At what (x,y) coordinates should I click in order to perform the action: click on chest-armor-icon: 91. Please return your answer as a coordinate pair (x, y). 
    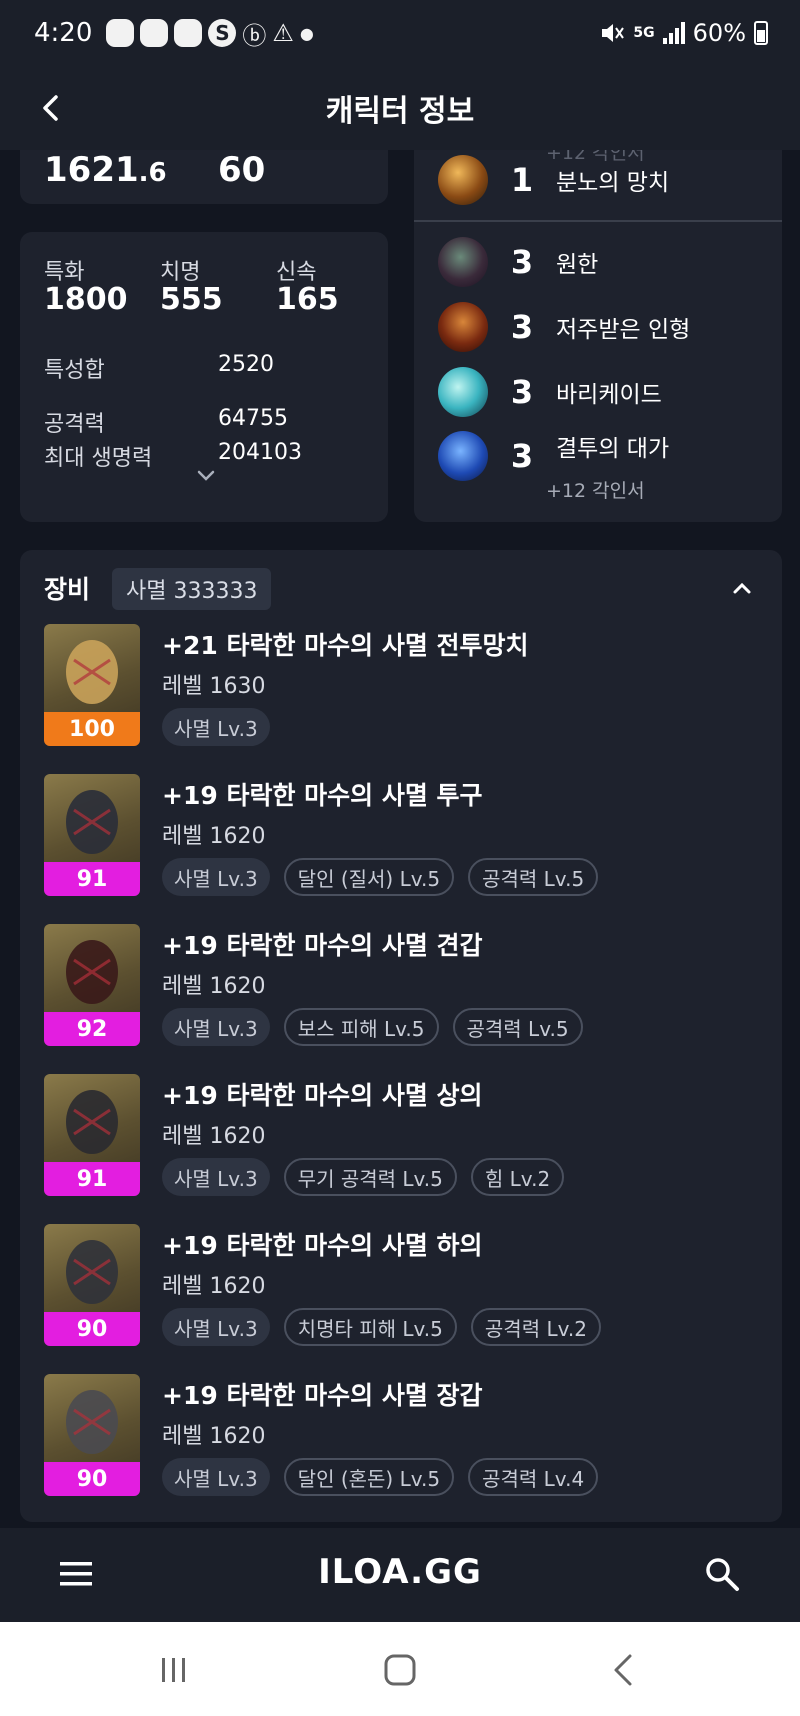
    Looking at the image, I should click on (92, 1135).